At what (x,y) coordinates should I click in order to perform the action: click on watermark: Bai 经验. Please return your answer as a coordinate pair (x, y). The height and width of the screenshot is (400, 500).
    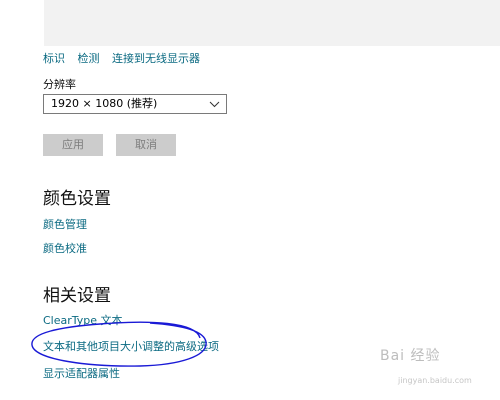
    Looking at the image, I should click on (410, 355).